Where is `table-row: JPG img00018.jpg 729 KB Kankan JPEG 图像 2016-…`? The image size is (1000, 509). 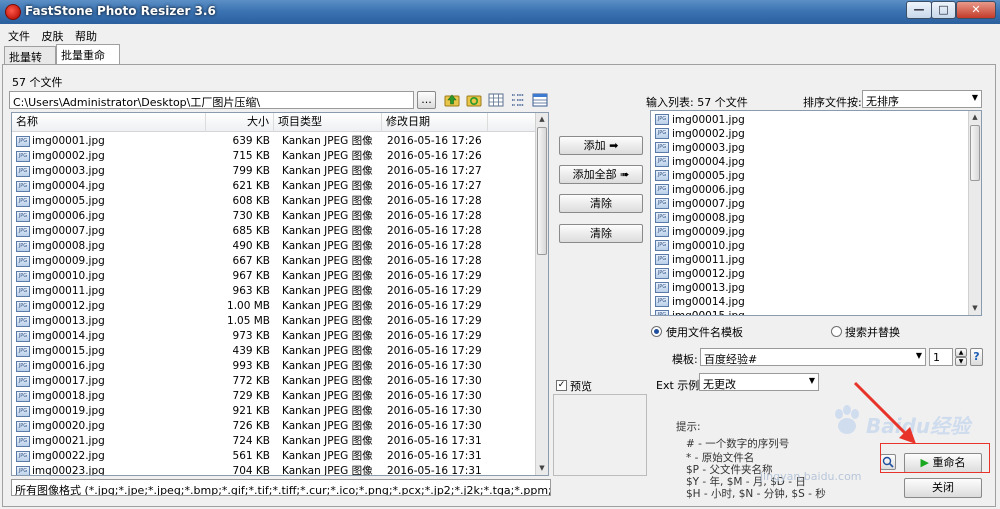 table-row: JPG img00018.jpg 729 KB Kankan JPEG 图像 2016-… is located at coordinates (273, 396).